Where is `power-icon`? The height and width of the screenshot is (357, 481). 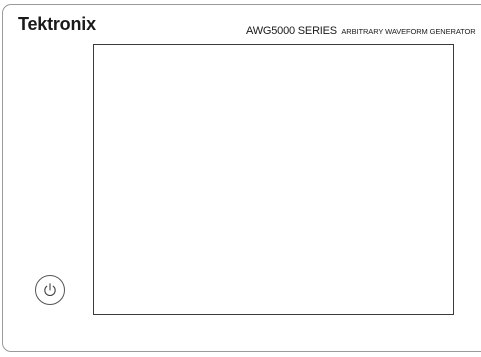 power-icon is located at coordinates (50, 290).